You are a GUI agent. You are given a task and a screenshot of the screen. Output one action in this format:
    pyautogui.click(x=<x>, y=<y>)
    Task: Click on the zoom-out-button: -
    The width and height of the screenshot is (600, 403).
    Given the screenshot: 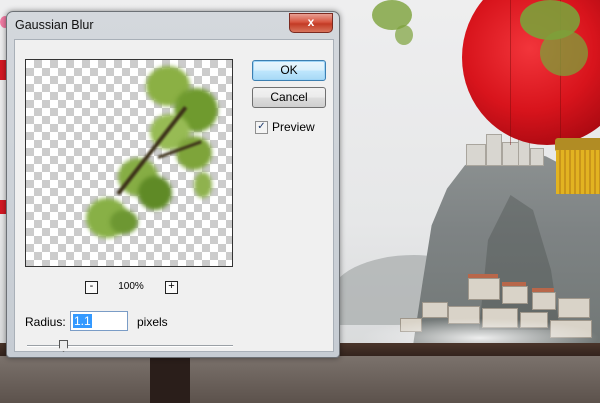 What is the action you would take?
    pyautogui.click(x=91, y=287)
    